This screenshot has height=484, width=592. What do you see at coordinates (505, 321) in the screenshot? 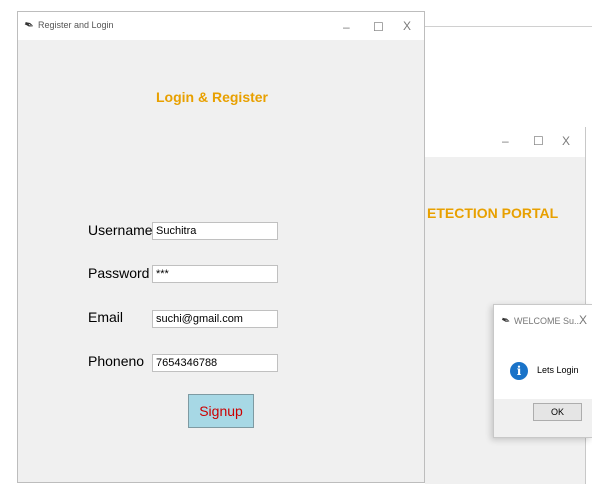
I see `dialog-feather-icon: ✒` at bounding box center [505, 321].